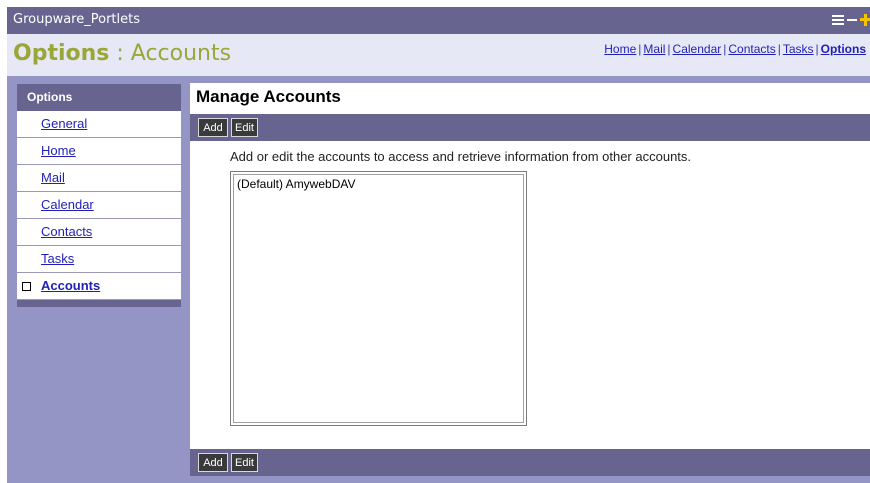  I want to click on maximize-icon, so click(865, 20).